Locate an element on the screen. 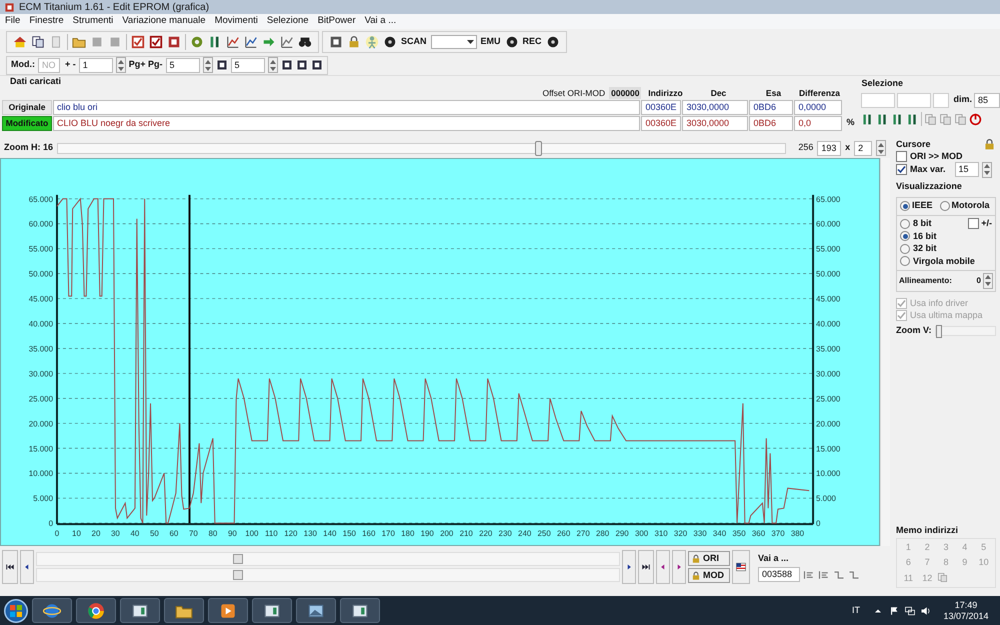 The width and height of the screenshot is (1000, 625). name-field: CLIO BLU noegr da scrivere is located at coordinates (346, 123).